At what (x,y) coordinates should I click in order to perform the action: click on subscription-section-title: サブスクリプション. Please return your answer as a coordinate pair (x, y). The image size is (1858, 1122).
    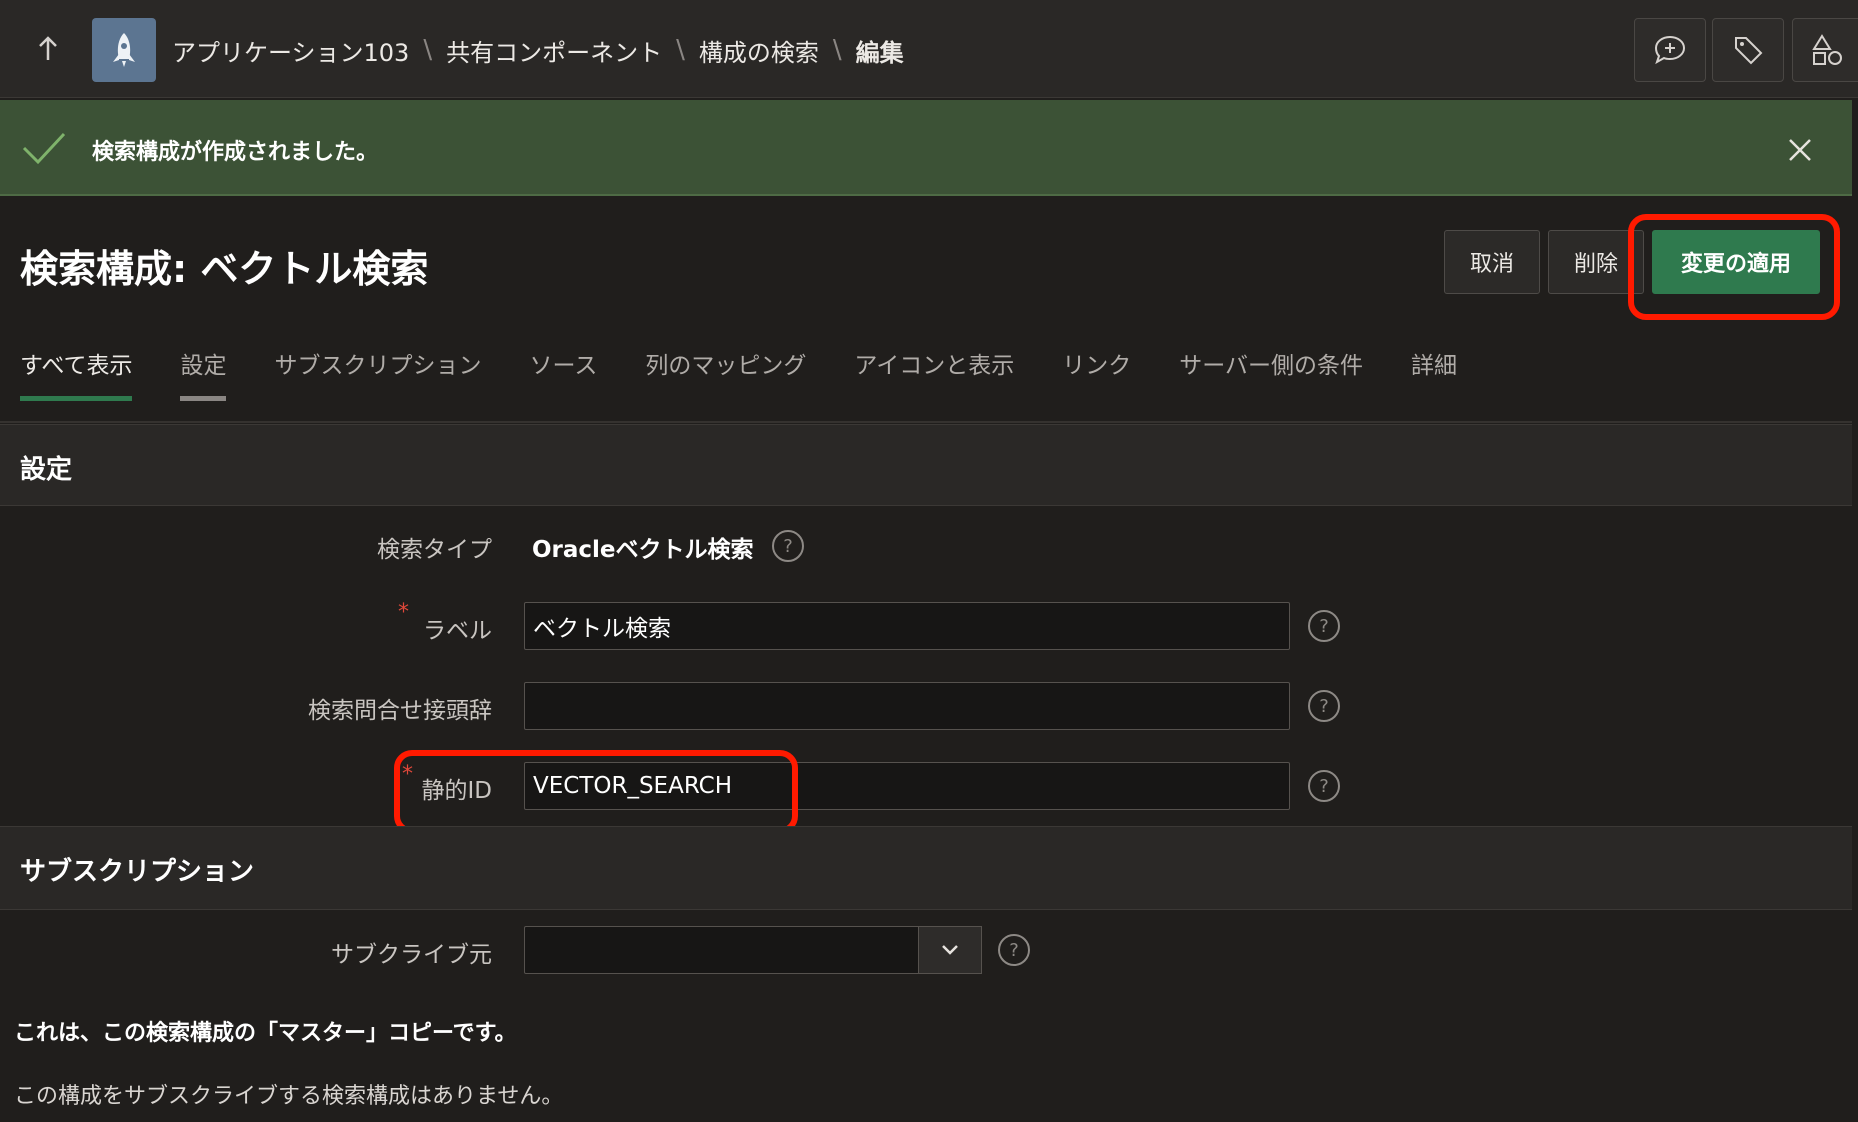
    Looking at the image, I should click on (137, 872).